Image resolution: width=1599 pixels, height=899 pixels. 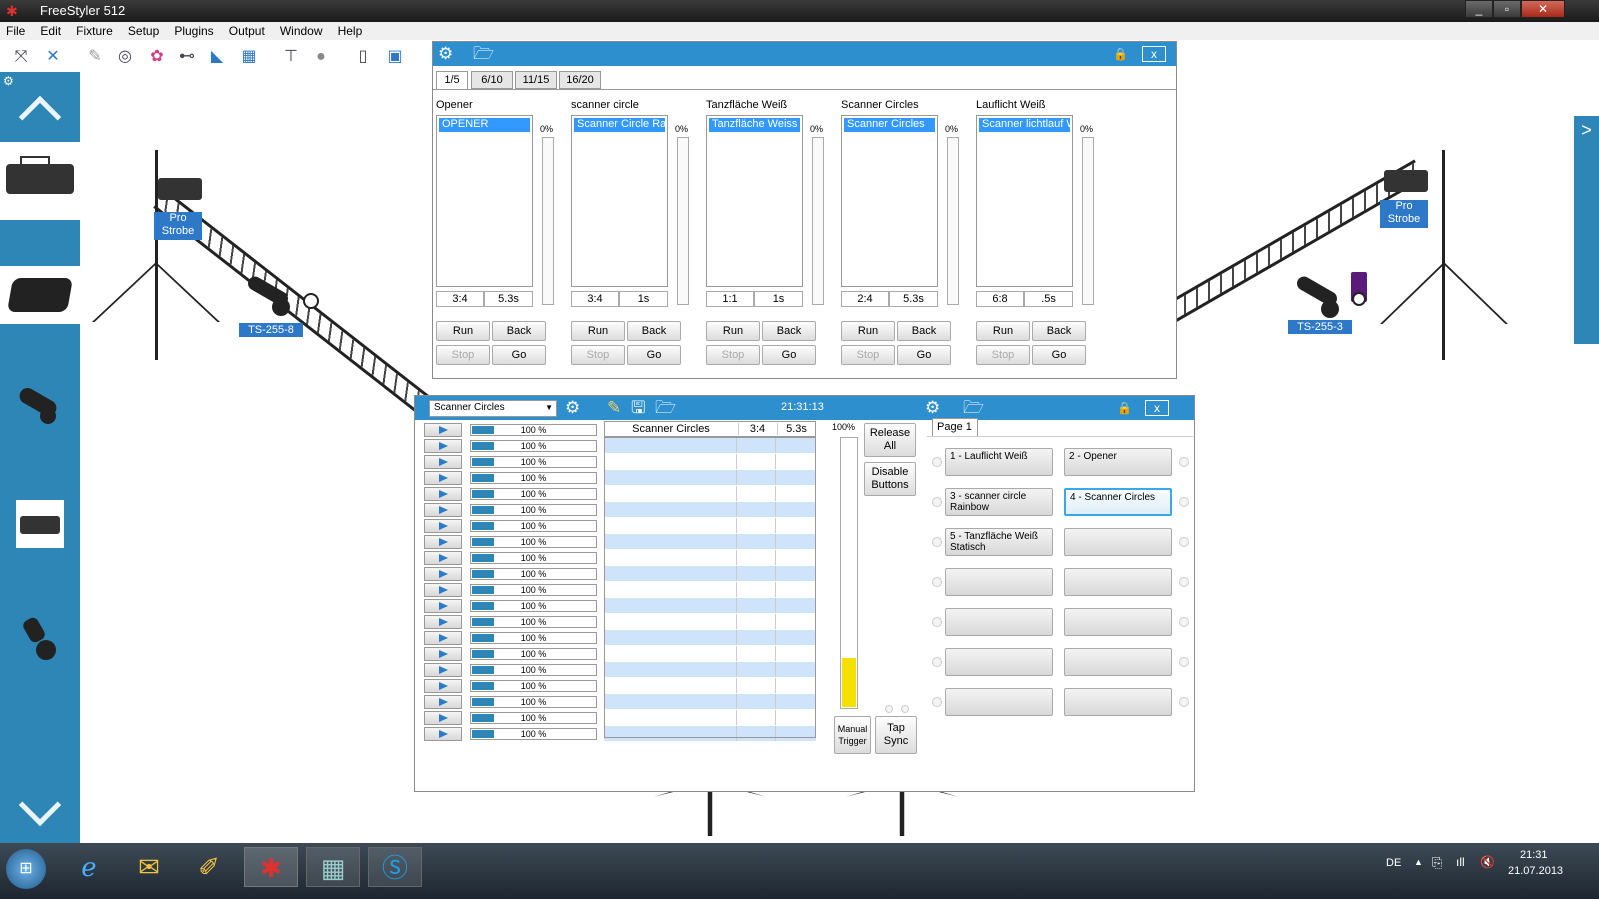 What do you see at coordinates (619, 201) in the screenshot?
I see `cue-list: Scanner Circle Rai` at bounding box center [619, 201].